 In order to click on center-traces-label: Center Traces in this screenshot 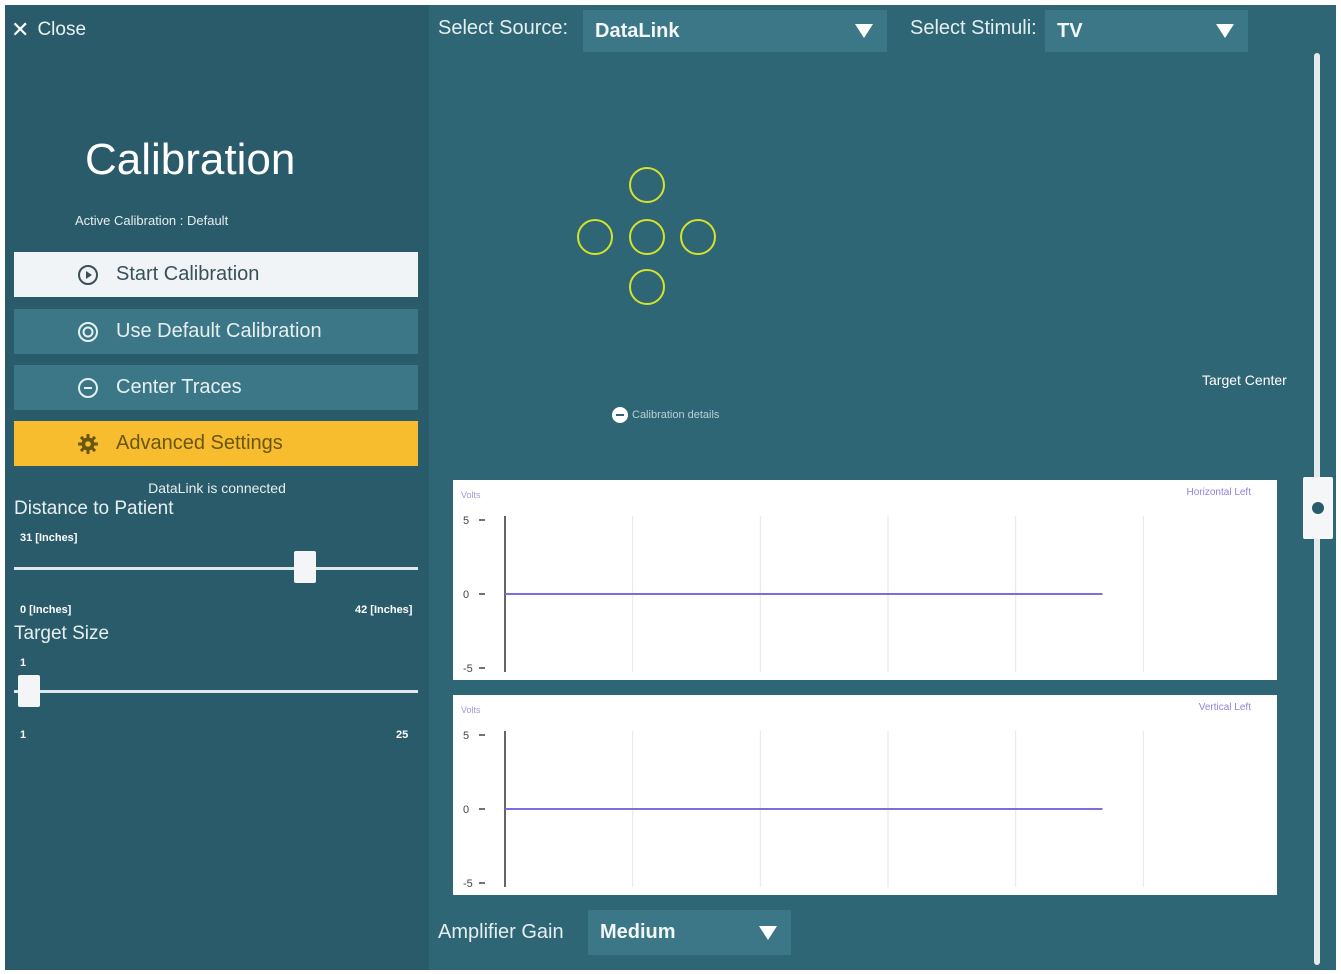, I will do `click(179, 387)`.